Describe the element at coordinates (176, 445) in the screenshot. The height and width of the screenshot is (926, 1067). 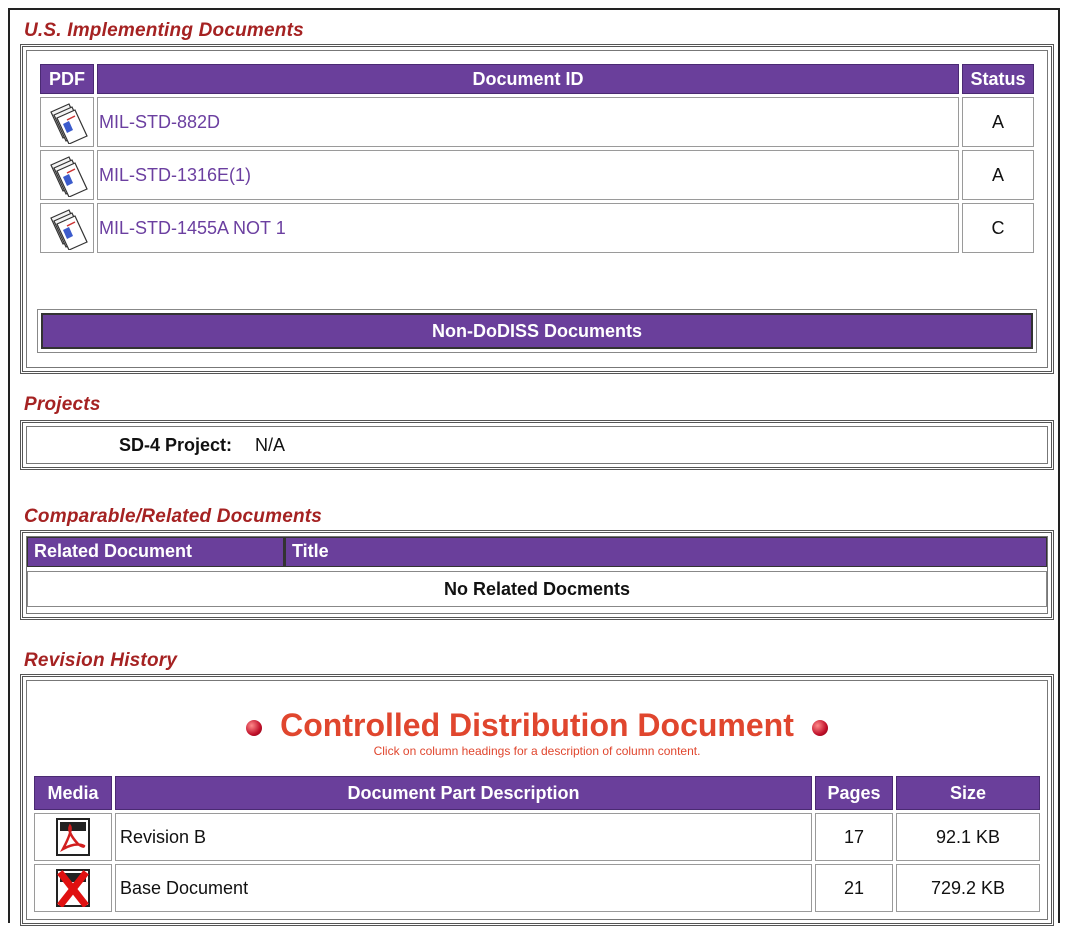
I see `sd4-project-label: SD-4 Project:` at that location.